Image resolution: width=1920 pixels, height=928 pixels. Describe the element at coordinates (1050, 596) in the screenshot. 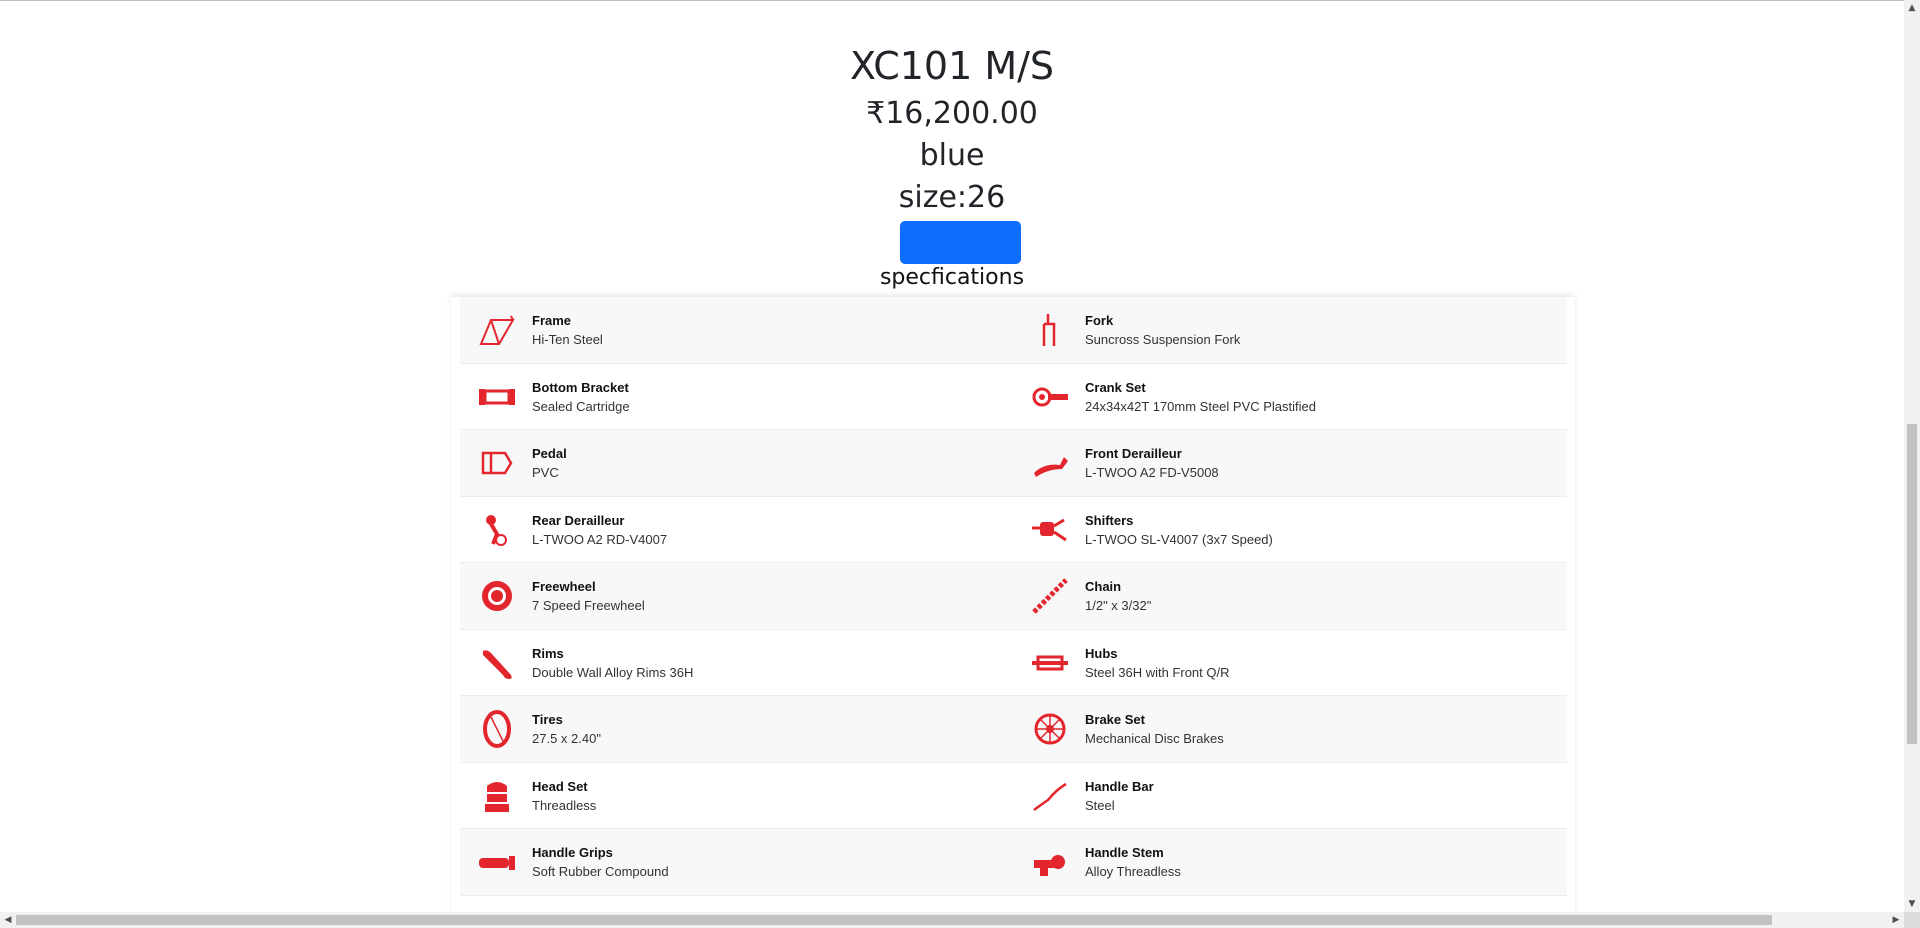

I see `chain-icon` at that location.